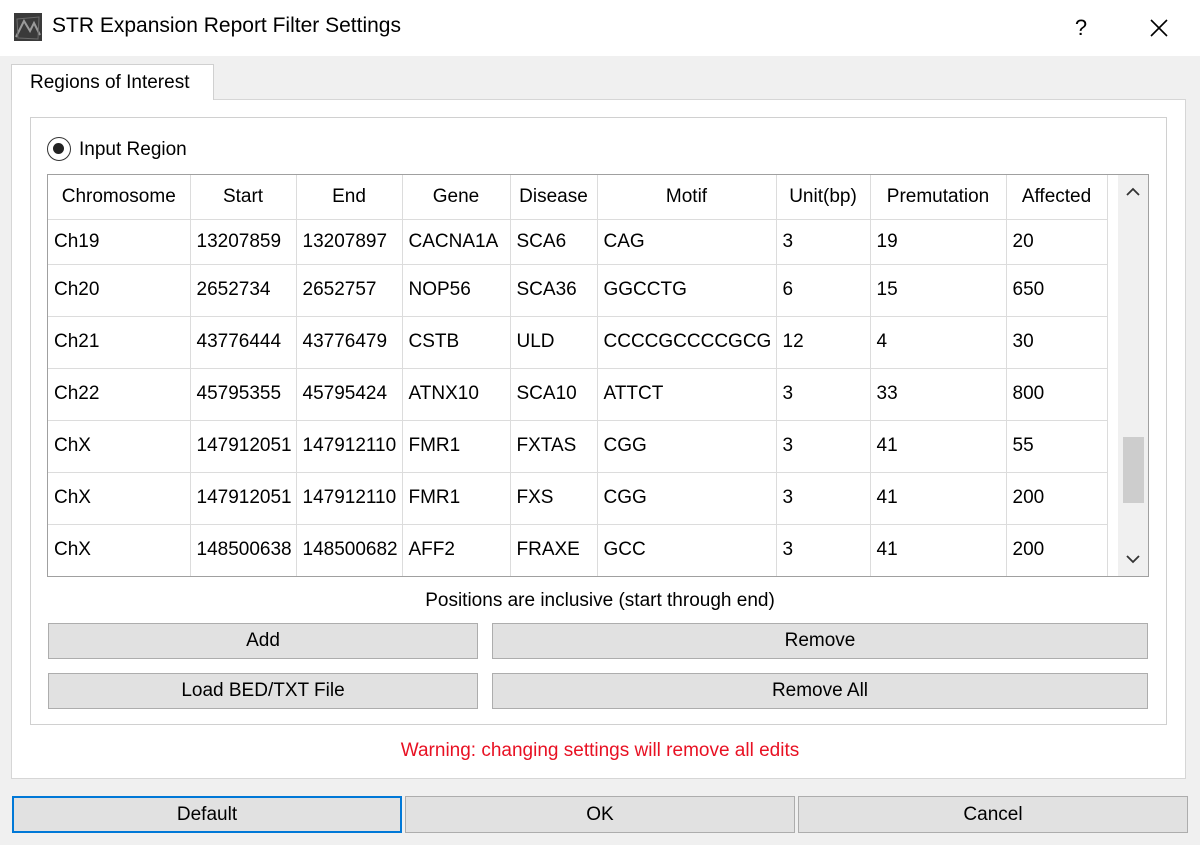 Image resolution: width=1200 pixels, height=845 pixels. What do you see at coordinates (687, 550) in the screenshot?
I see `cell-motif: GCC` at bounding box center [687, 550].